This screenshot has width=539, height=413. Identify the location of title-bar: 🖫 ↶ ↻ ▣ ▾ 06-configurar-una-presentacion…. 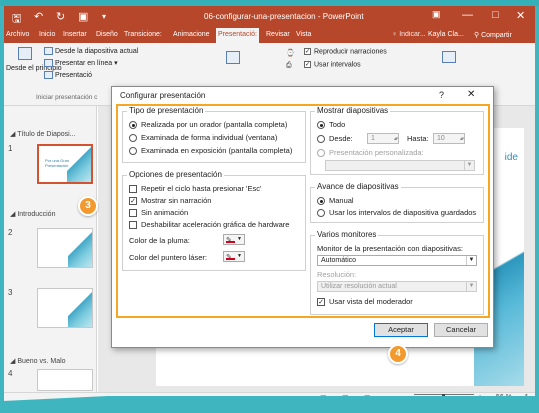
(269, 17).